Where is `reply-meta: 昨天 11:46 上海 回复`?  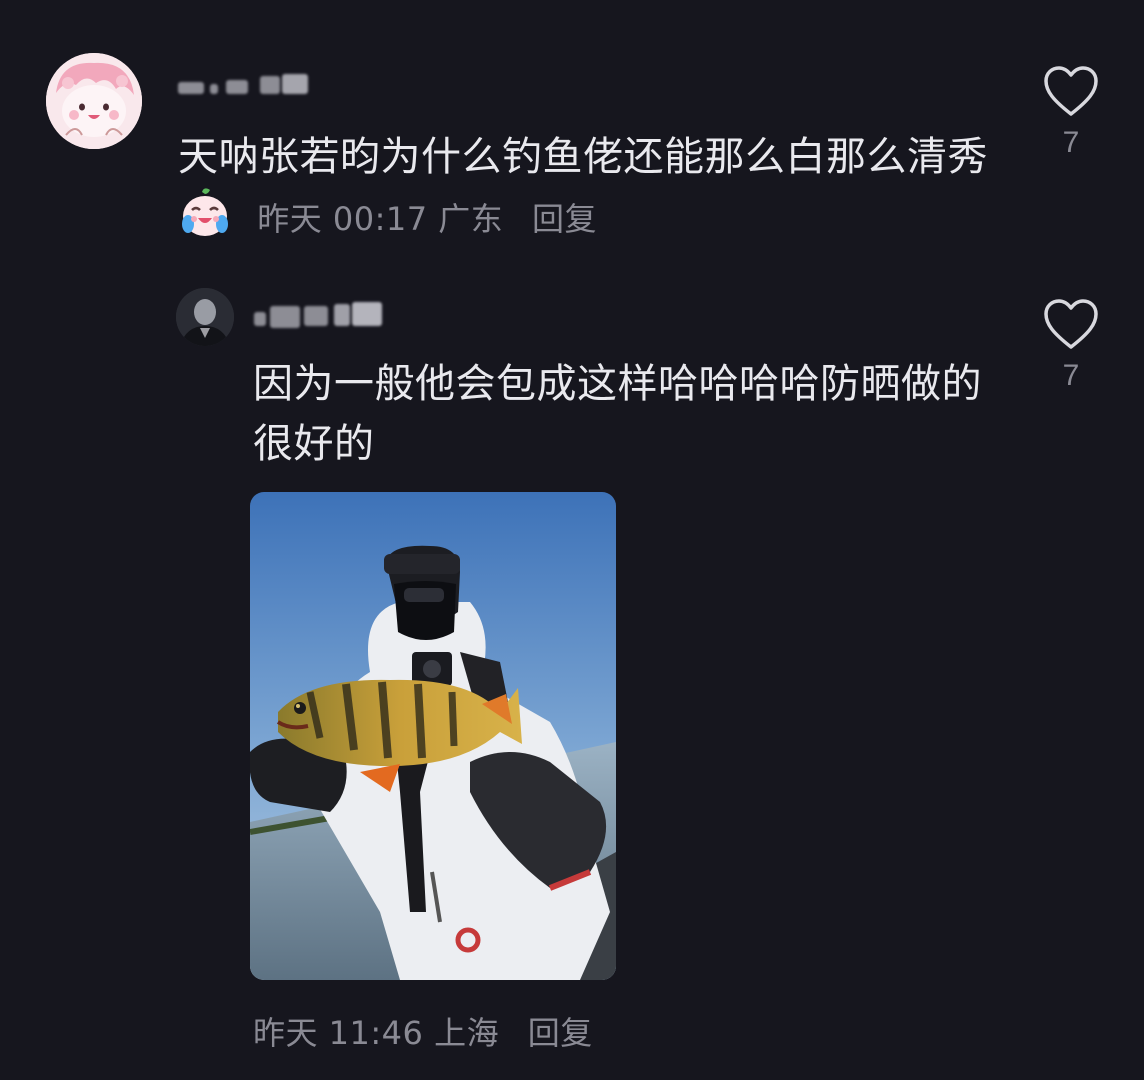
reply-meta: 昨天 11:46 上海 回复 is located at coordinates (423, 1031).